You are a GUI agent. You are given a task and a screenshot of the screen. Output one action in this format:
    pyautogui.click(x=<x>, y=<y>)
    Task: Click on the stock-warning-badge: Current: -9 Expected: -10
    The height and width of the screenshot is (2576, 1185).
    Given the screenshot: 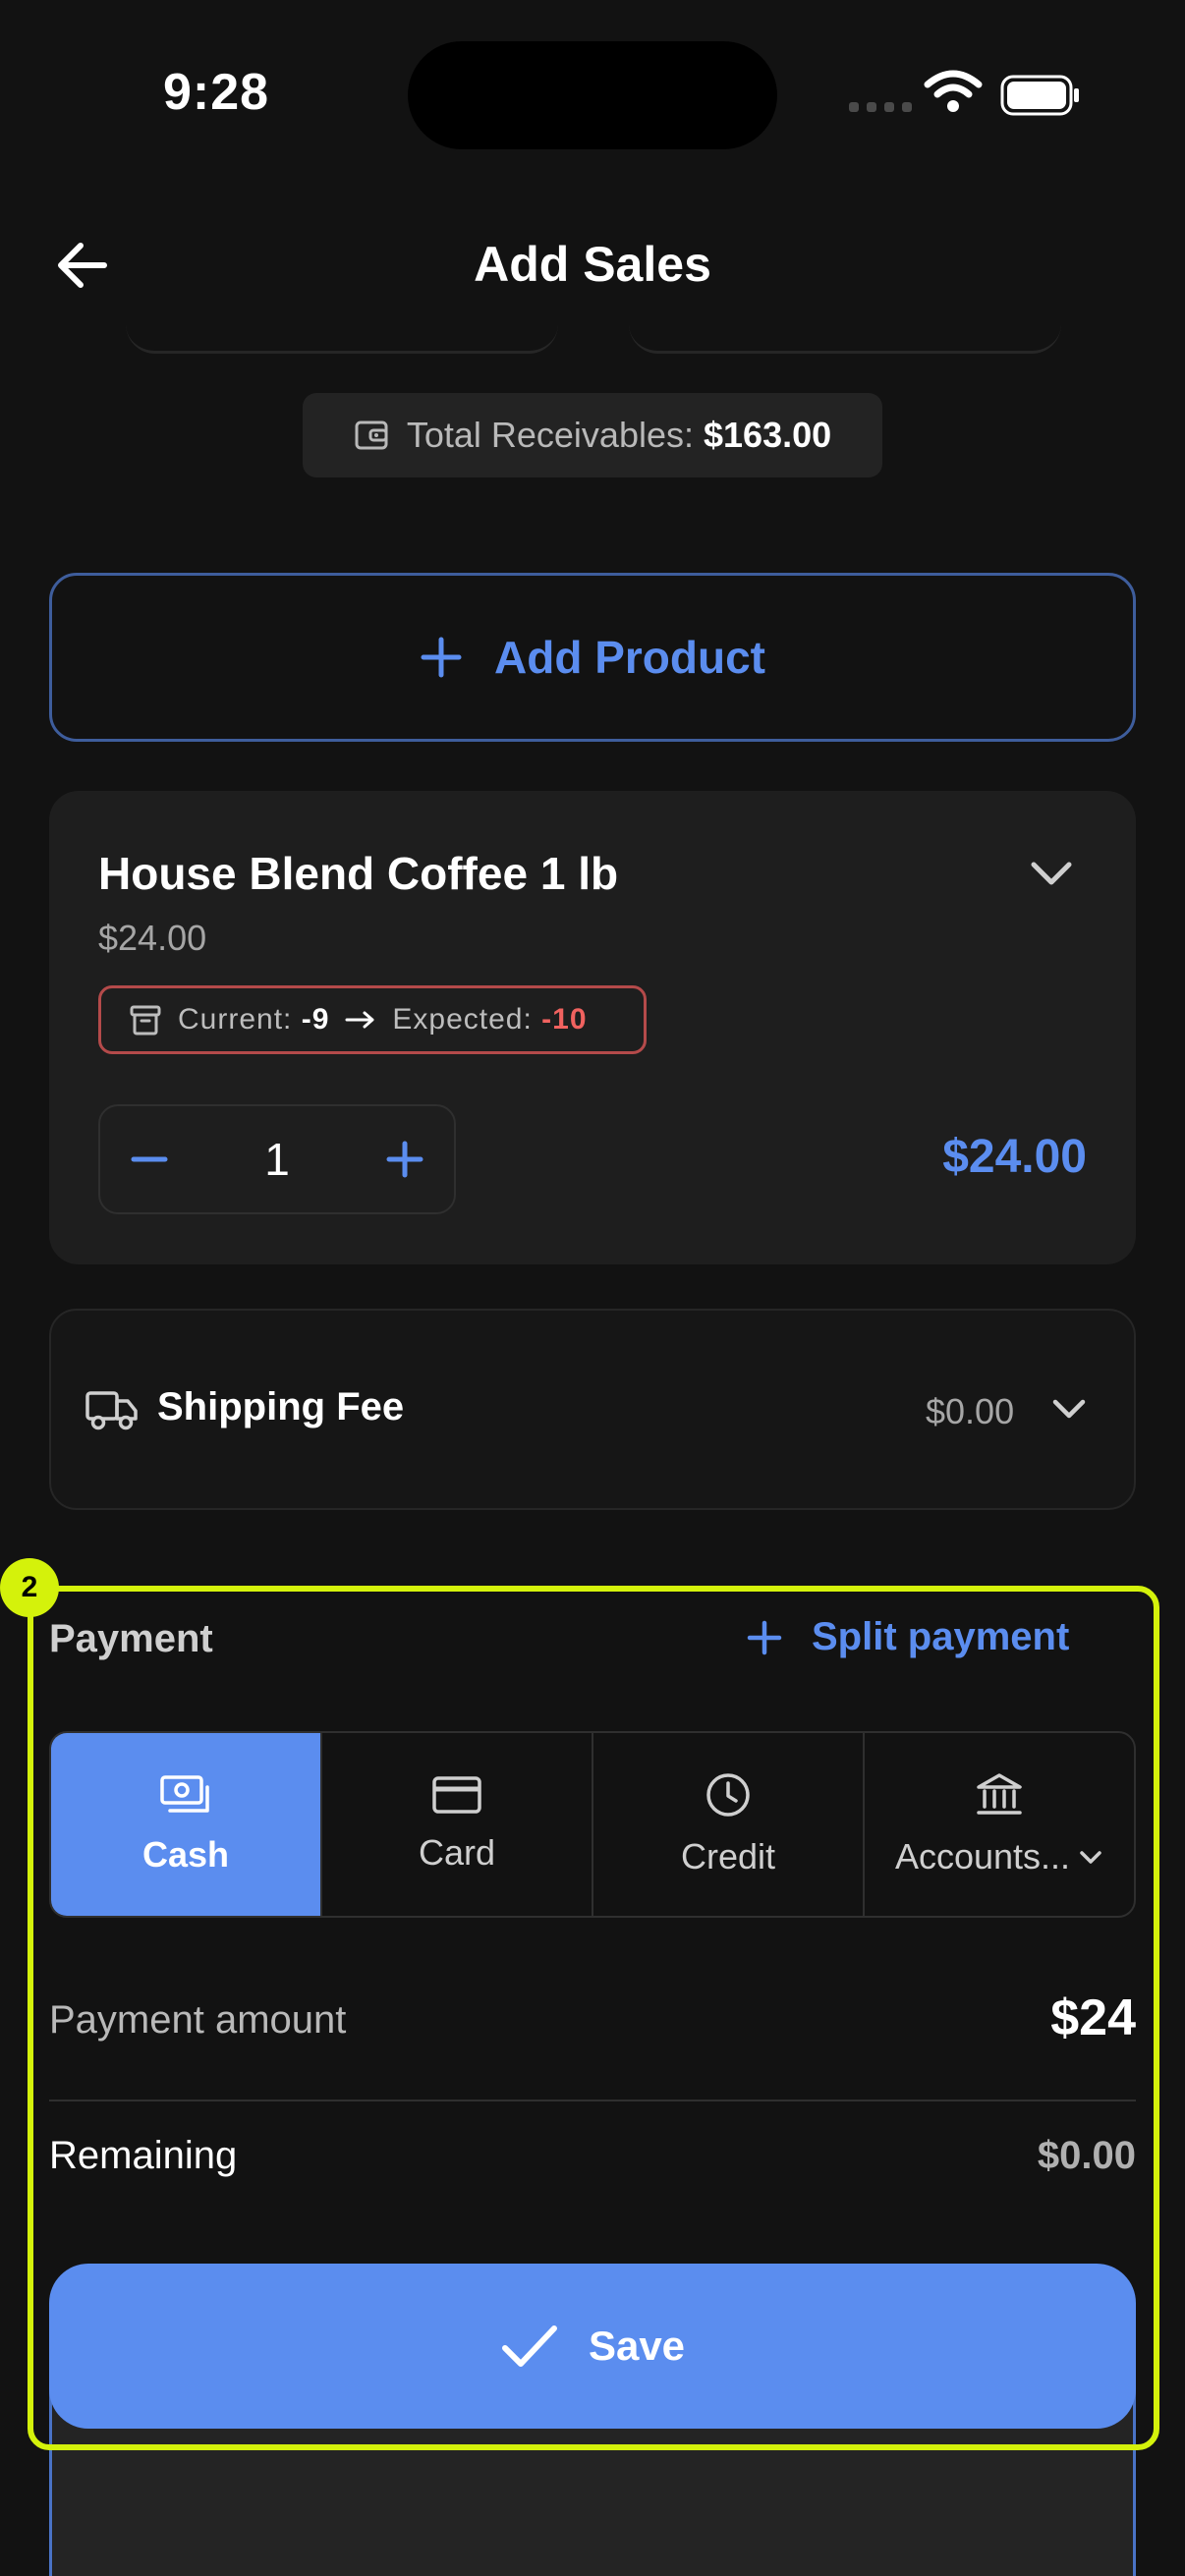 What is the action you would take?
    pyautogui.click(x=373, y=1019)
    